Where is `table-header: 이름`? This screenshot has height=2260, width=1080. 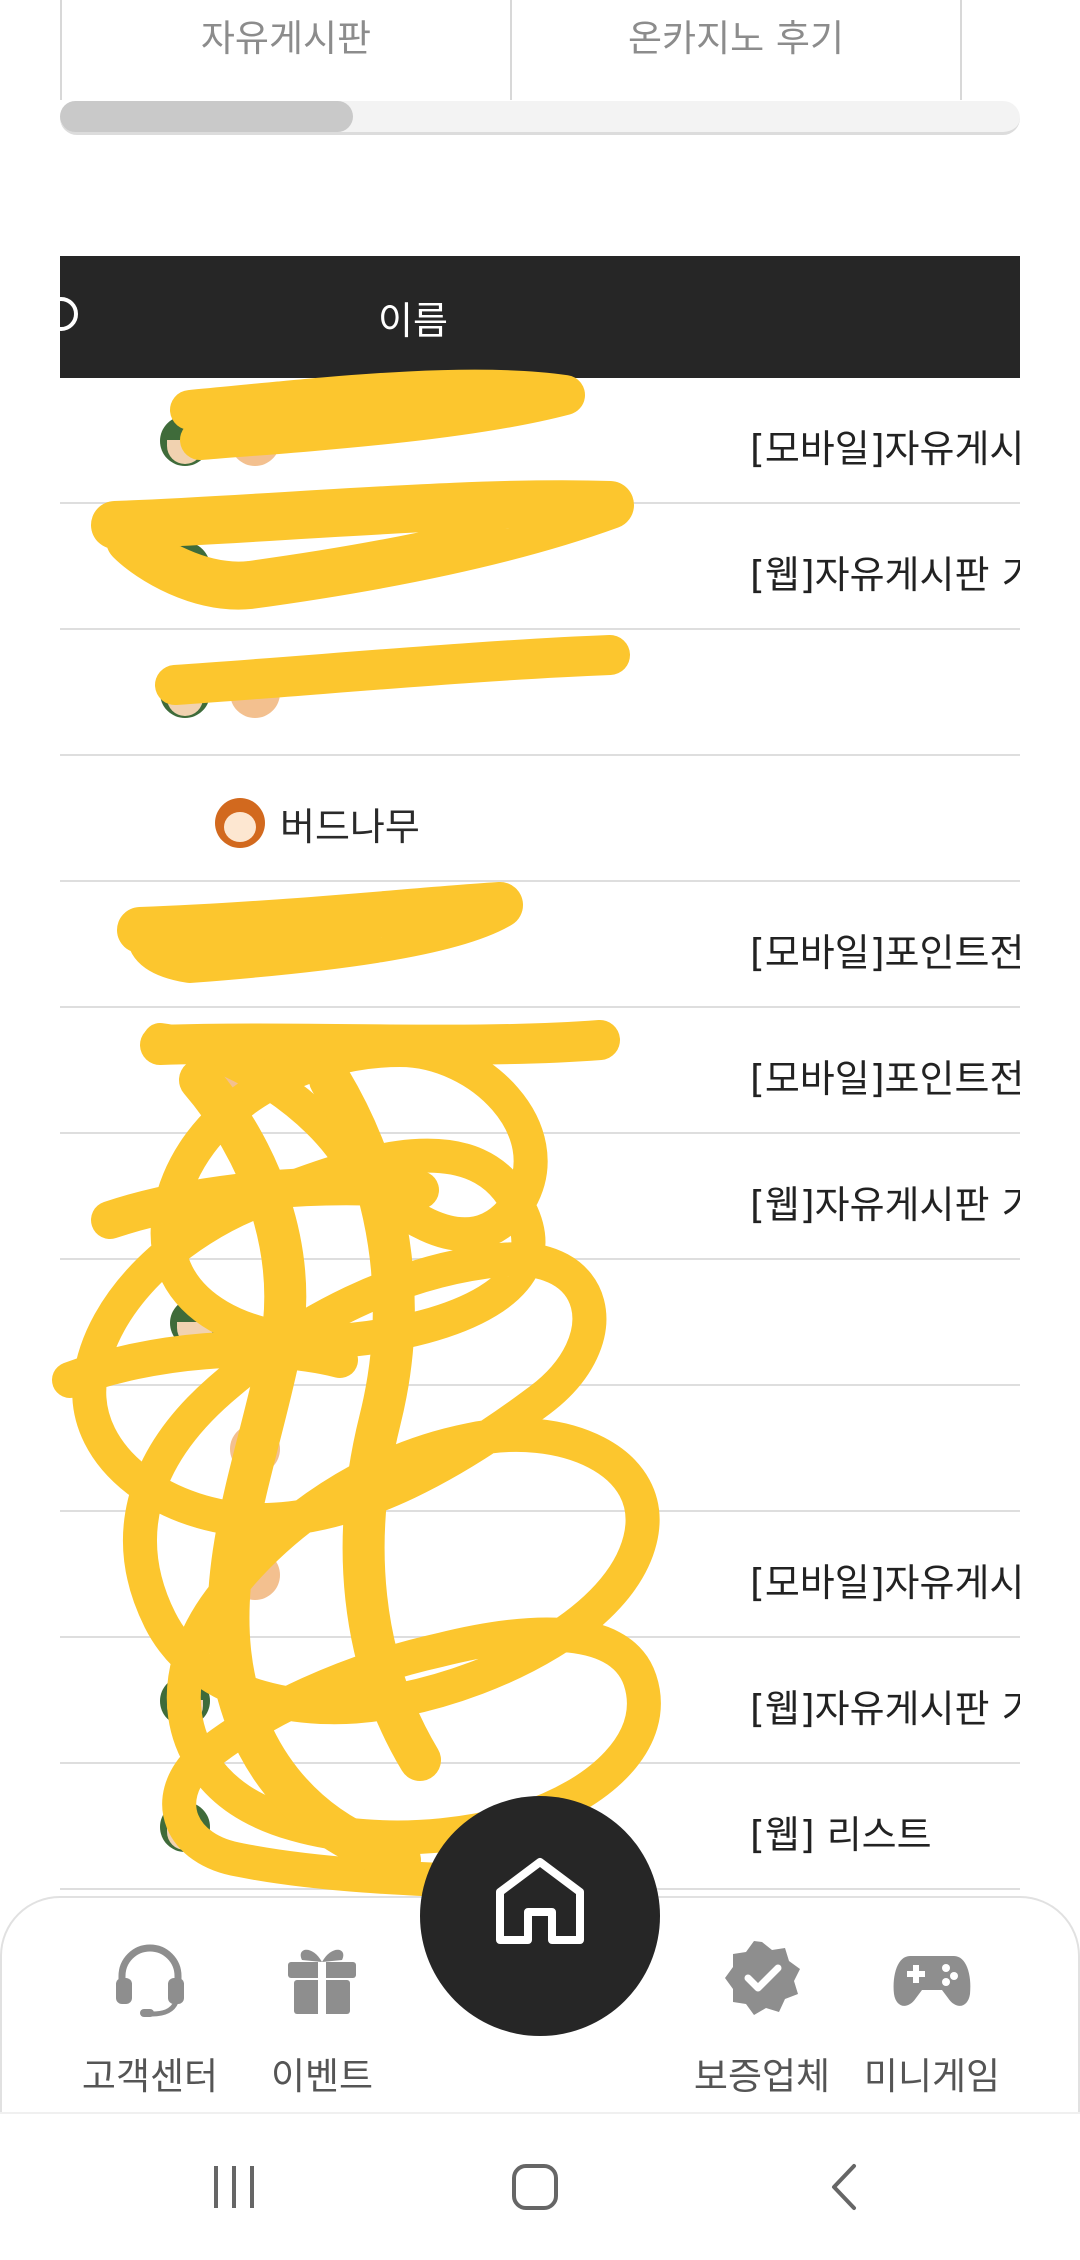
table-header: 이름 is located at coordinates (532, 317).